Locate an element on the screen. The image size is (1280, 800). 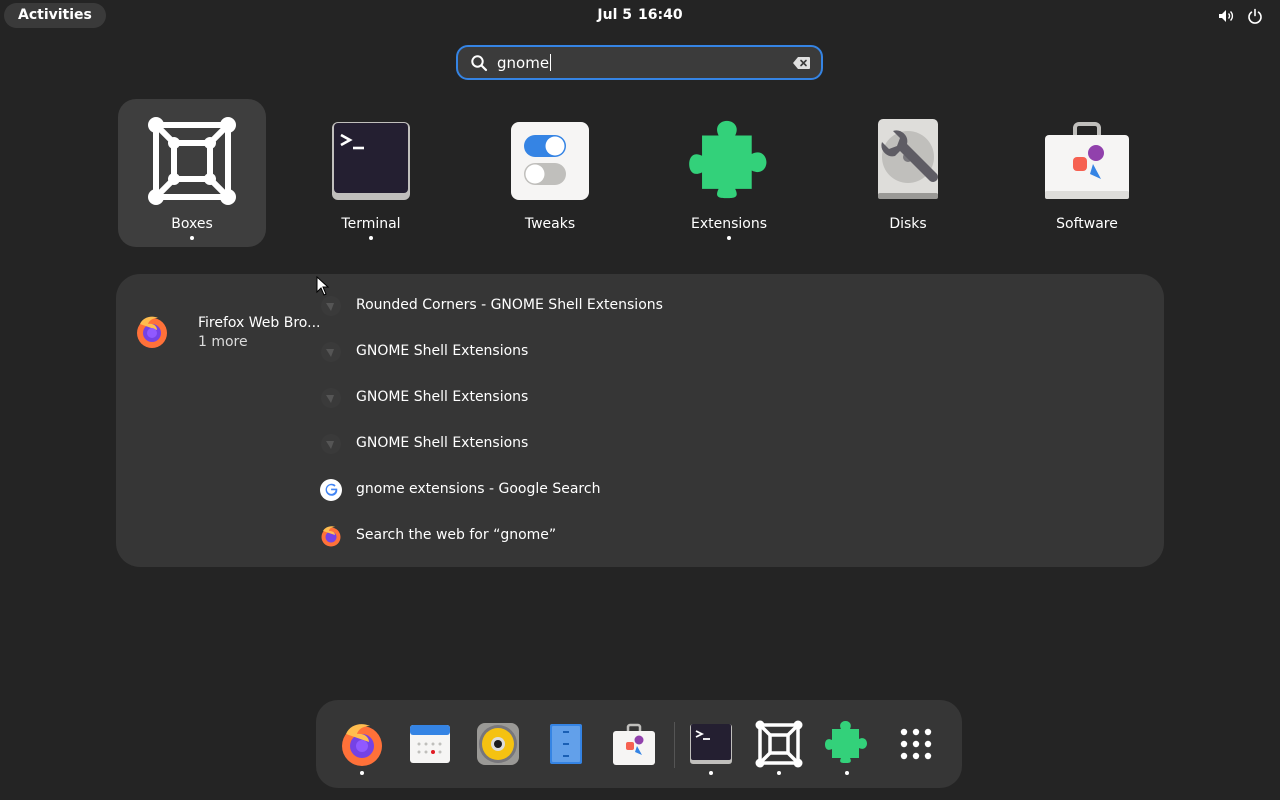
dock-rhythmbox is located at coordinates (498, 744).